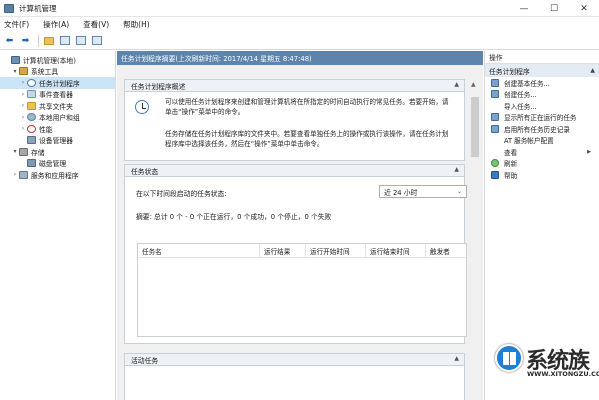  I want to click on properties-icon, so click(80, 40).